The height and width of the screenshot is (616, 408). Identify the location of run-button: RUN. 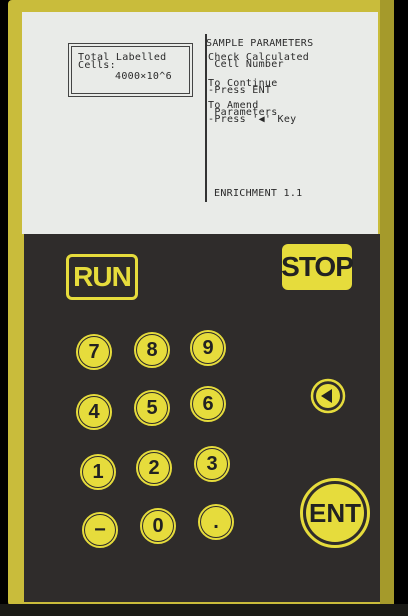
(102, 277).